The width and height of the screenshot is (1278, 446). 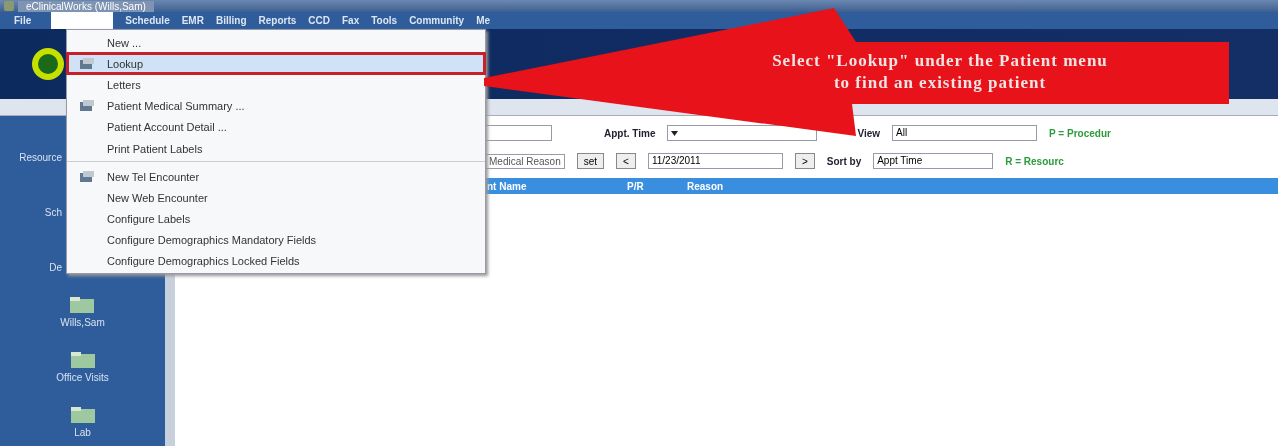 I want to click on menu-option: Configure Labels, so click(x=276, y=218).